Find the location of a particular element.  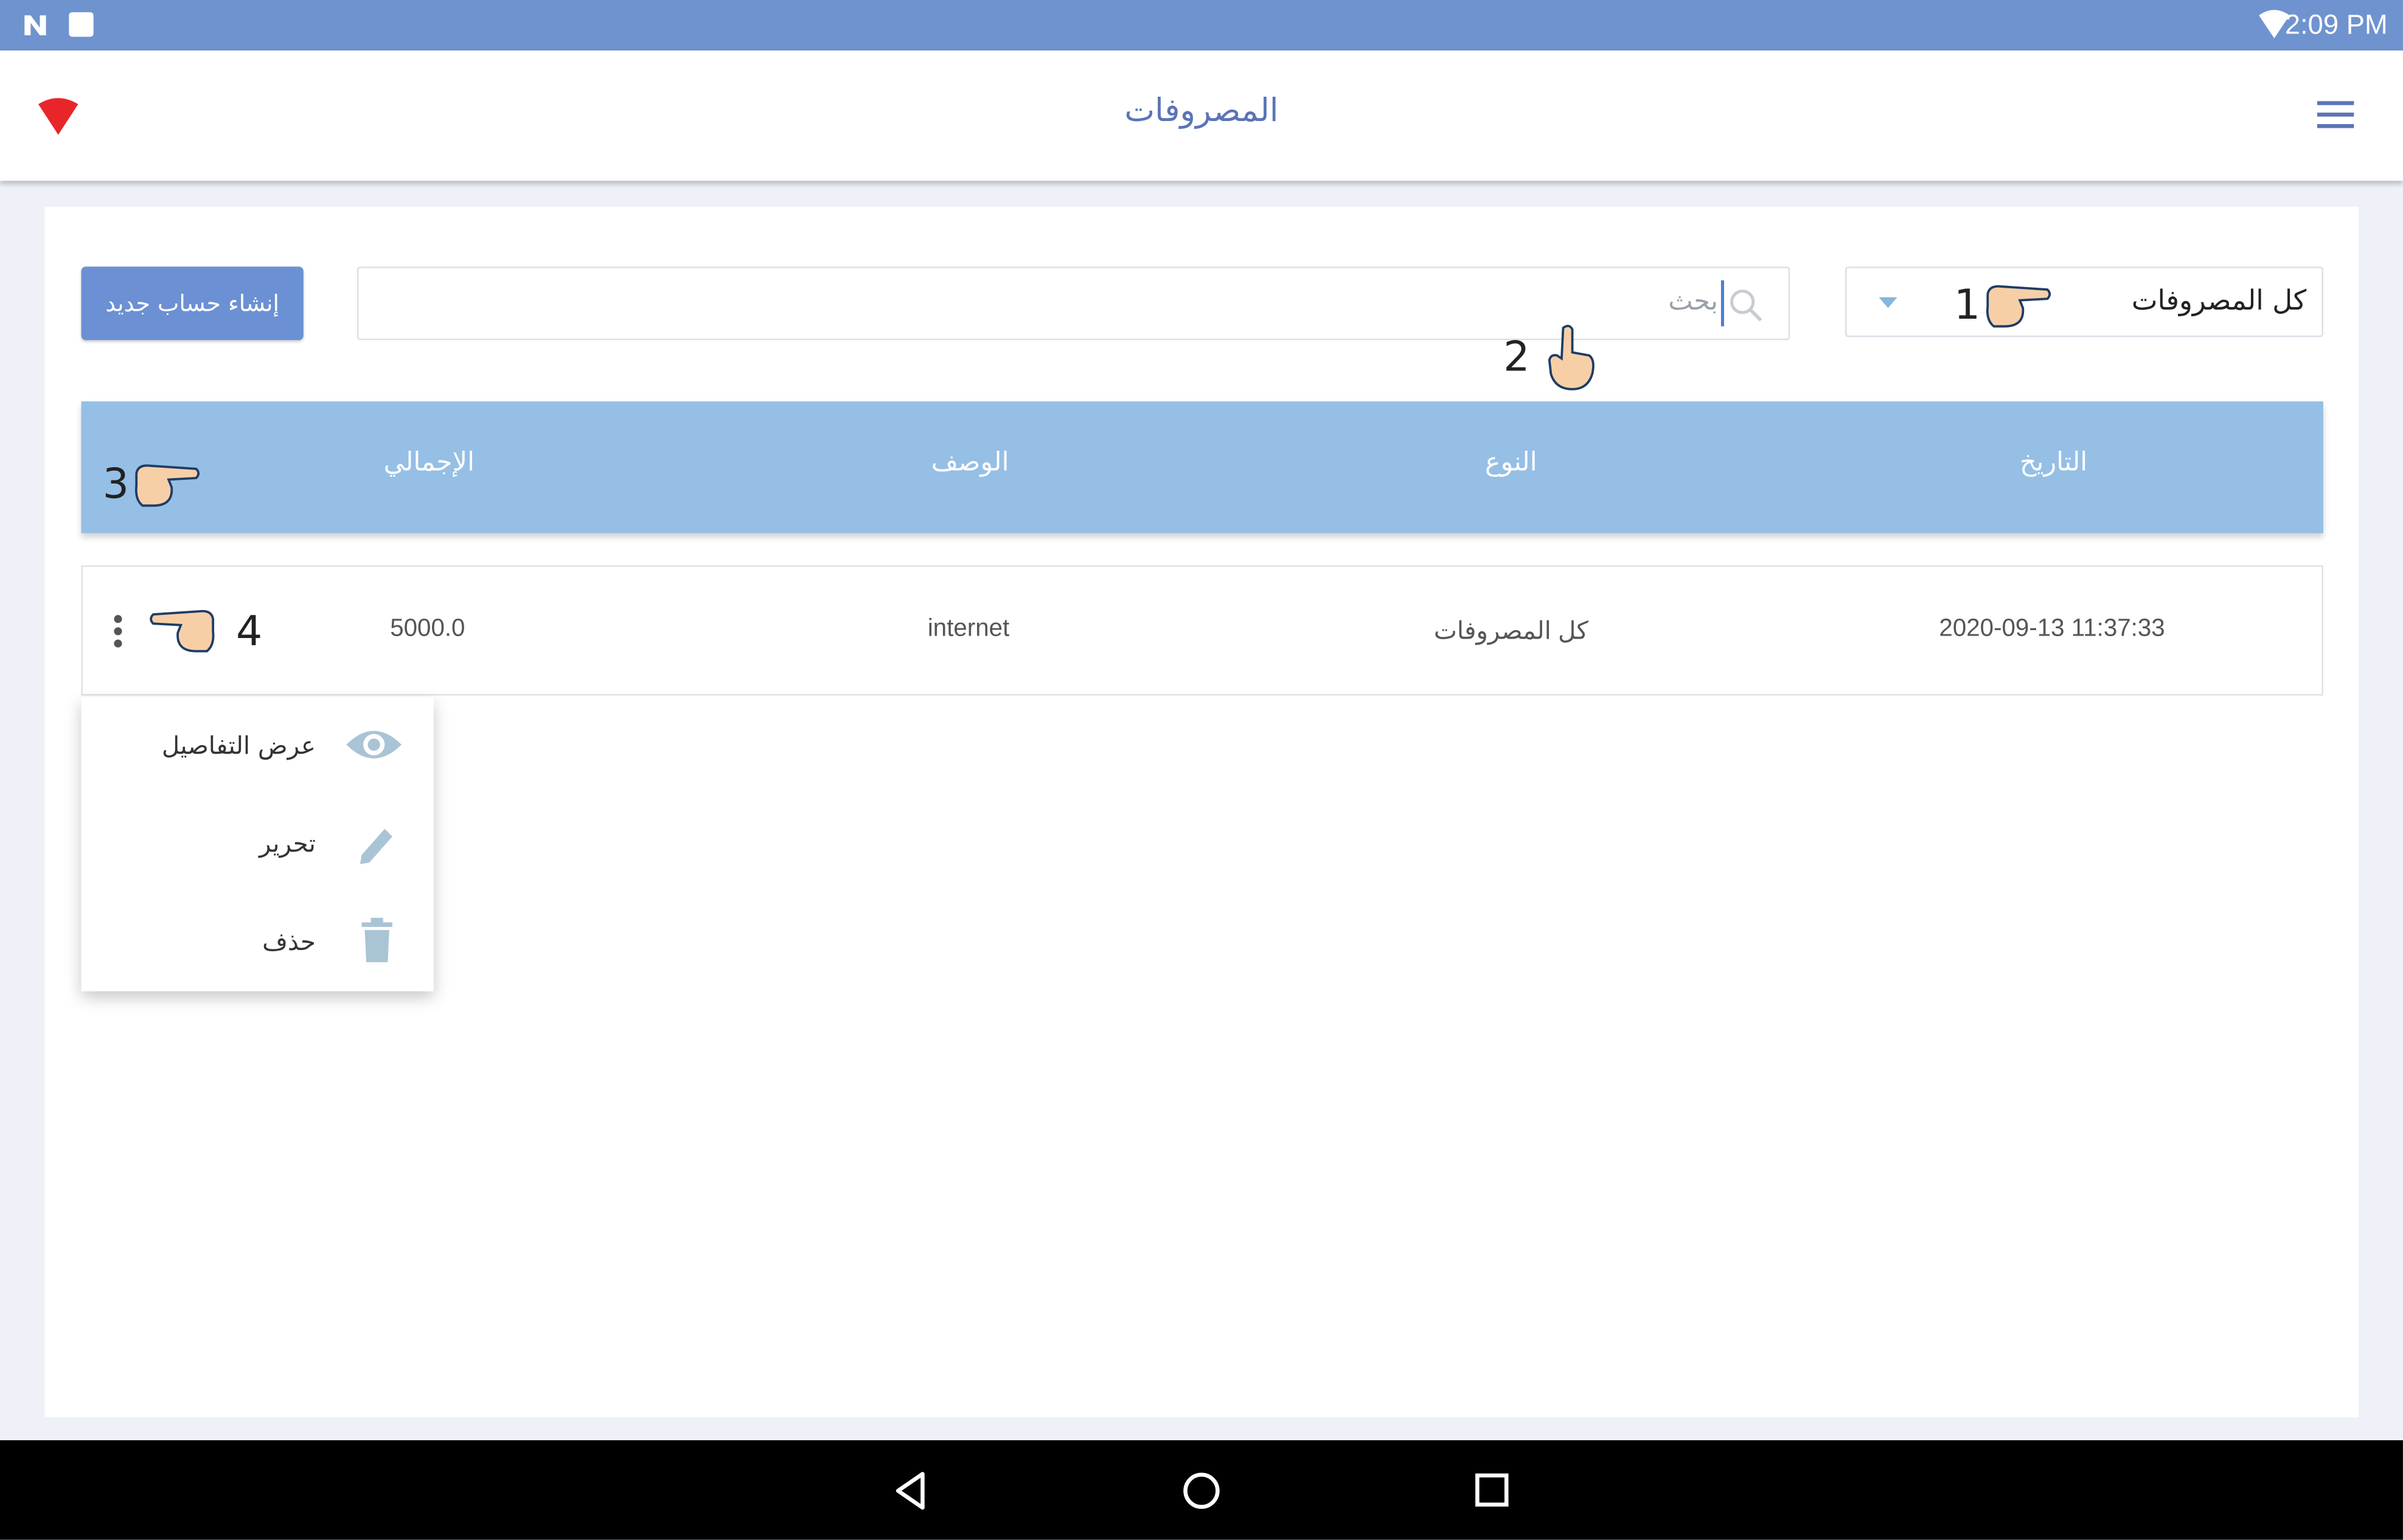

menu-item-view-details: عرض التفاصيل is located at coordinates (258, 746).